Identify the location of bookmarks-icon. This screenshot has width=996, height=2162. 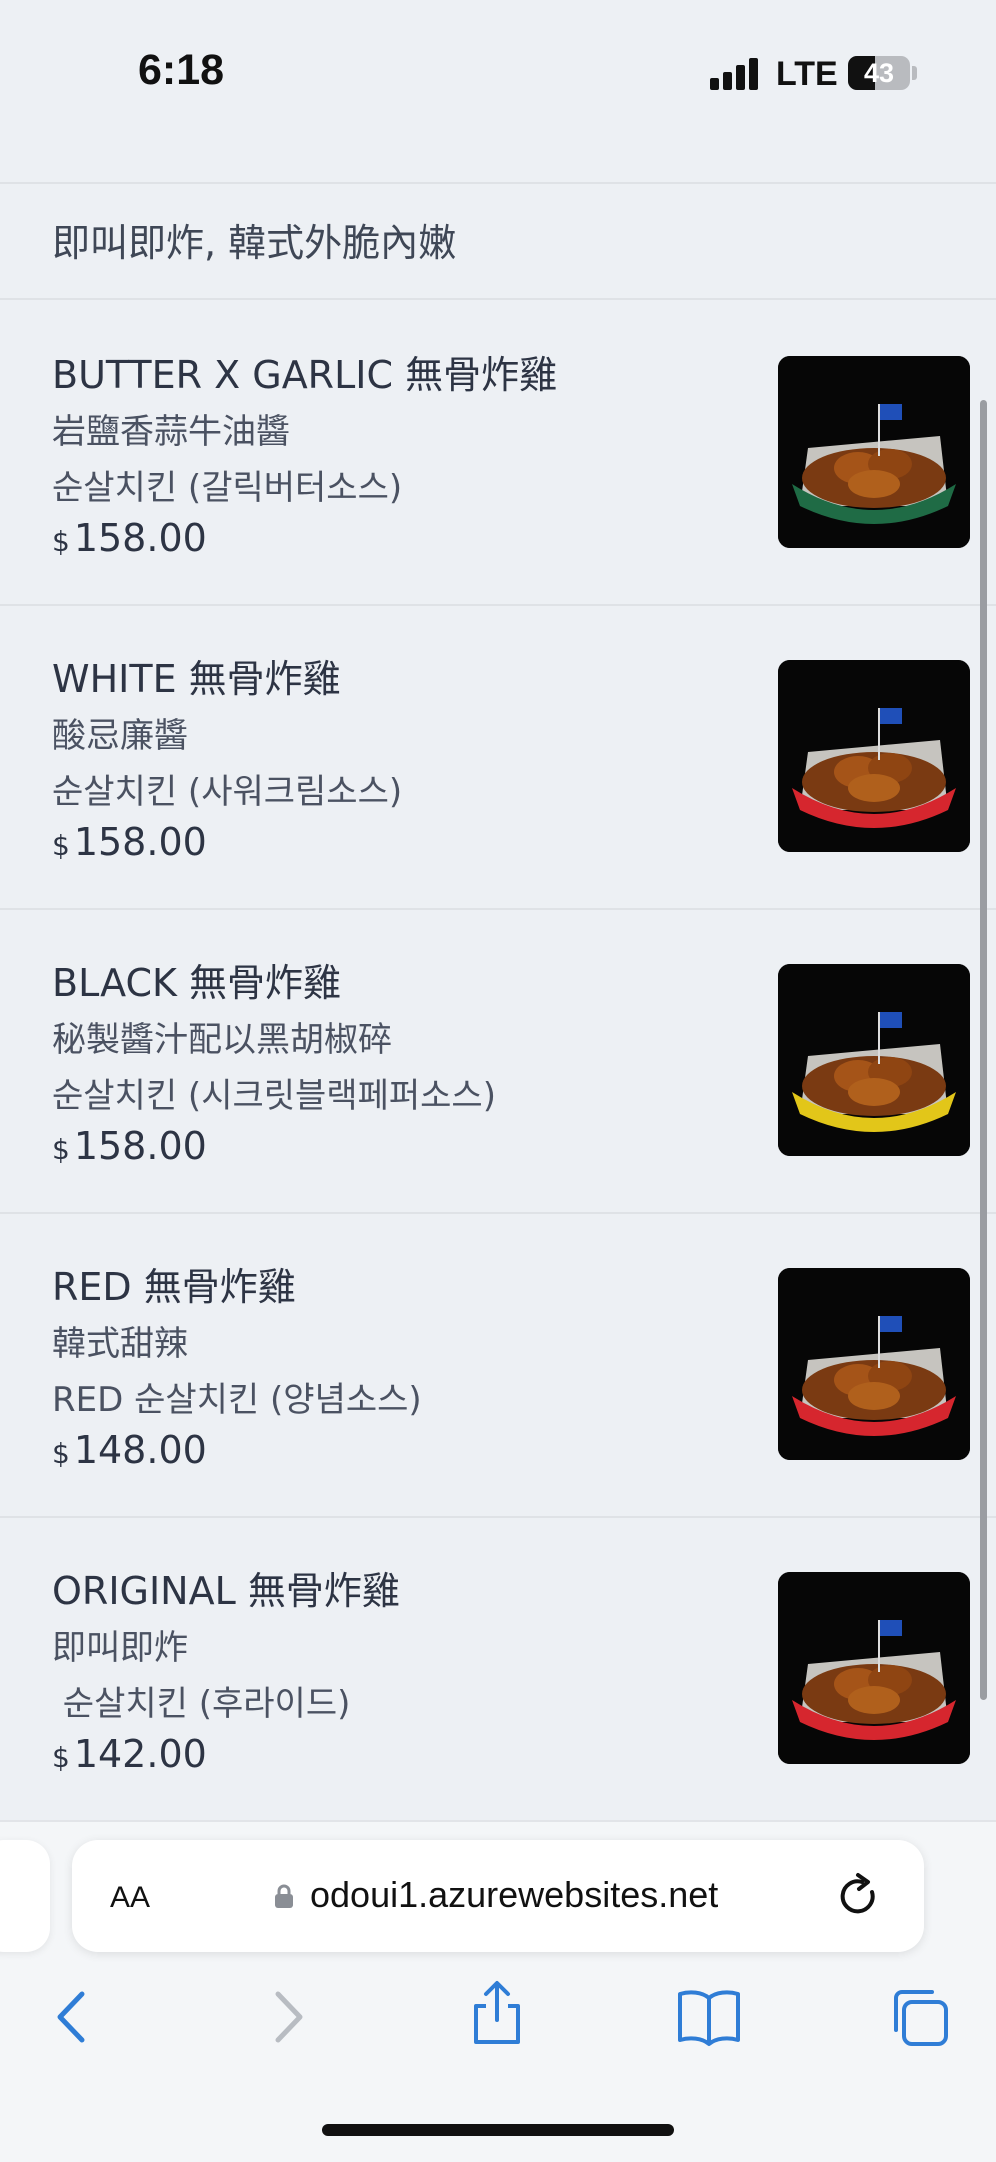
(709, 2017).